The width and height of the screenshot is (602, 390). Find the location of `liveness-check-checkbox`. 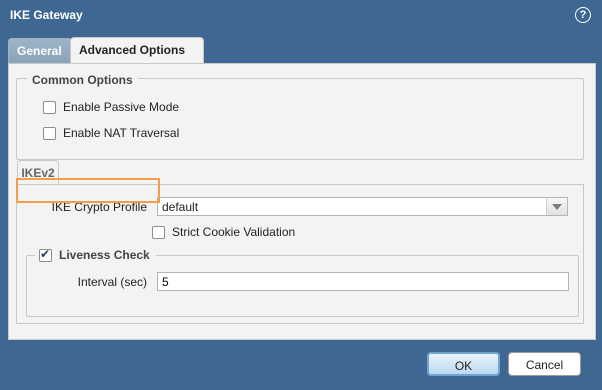

liveness-check-checkbox is located at coordinates (45, 254).